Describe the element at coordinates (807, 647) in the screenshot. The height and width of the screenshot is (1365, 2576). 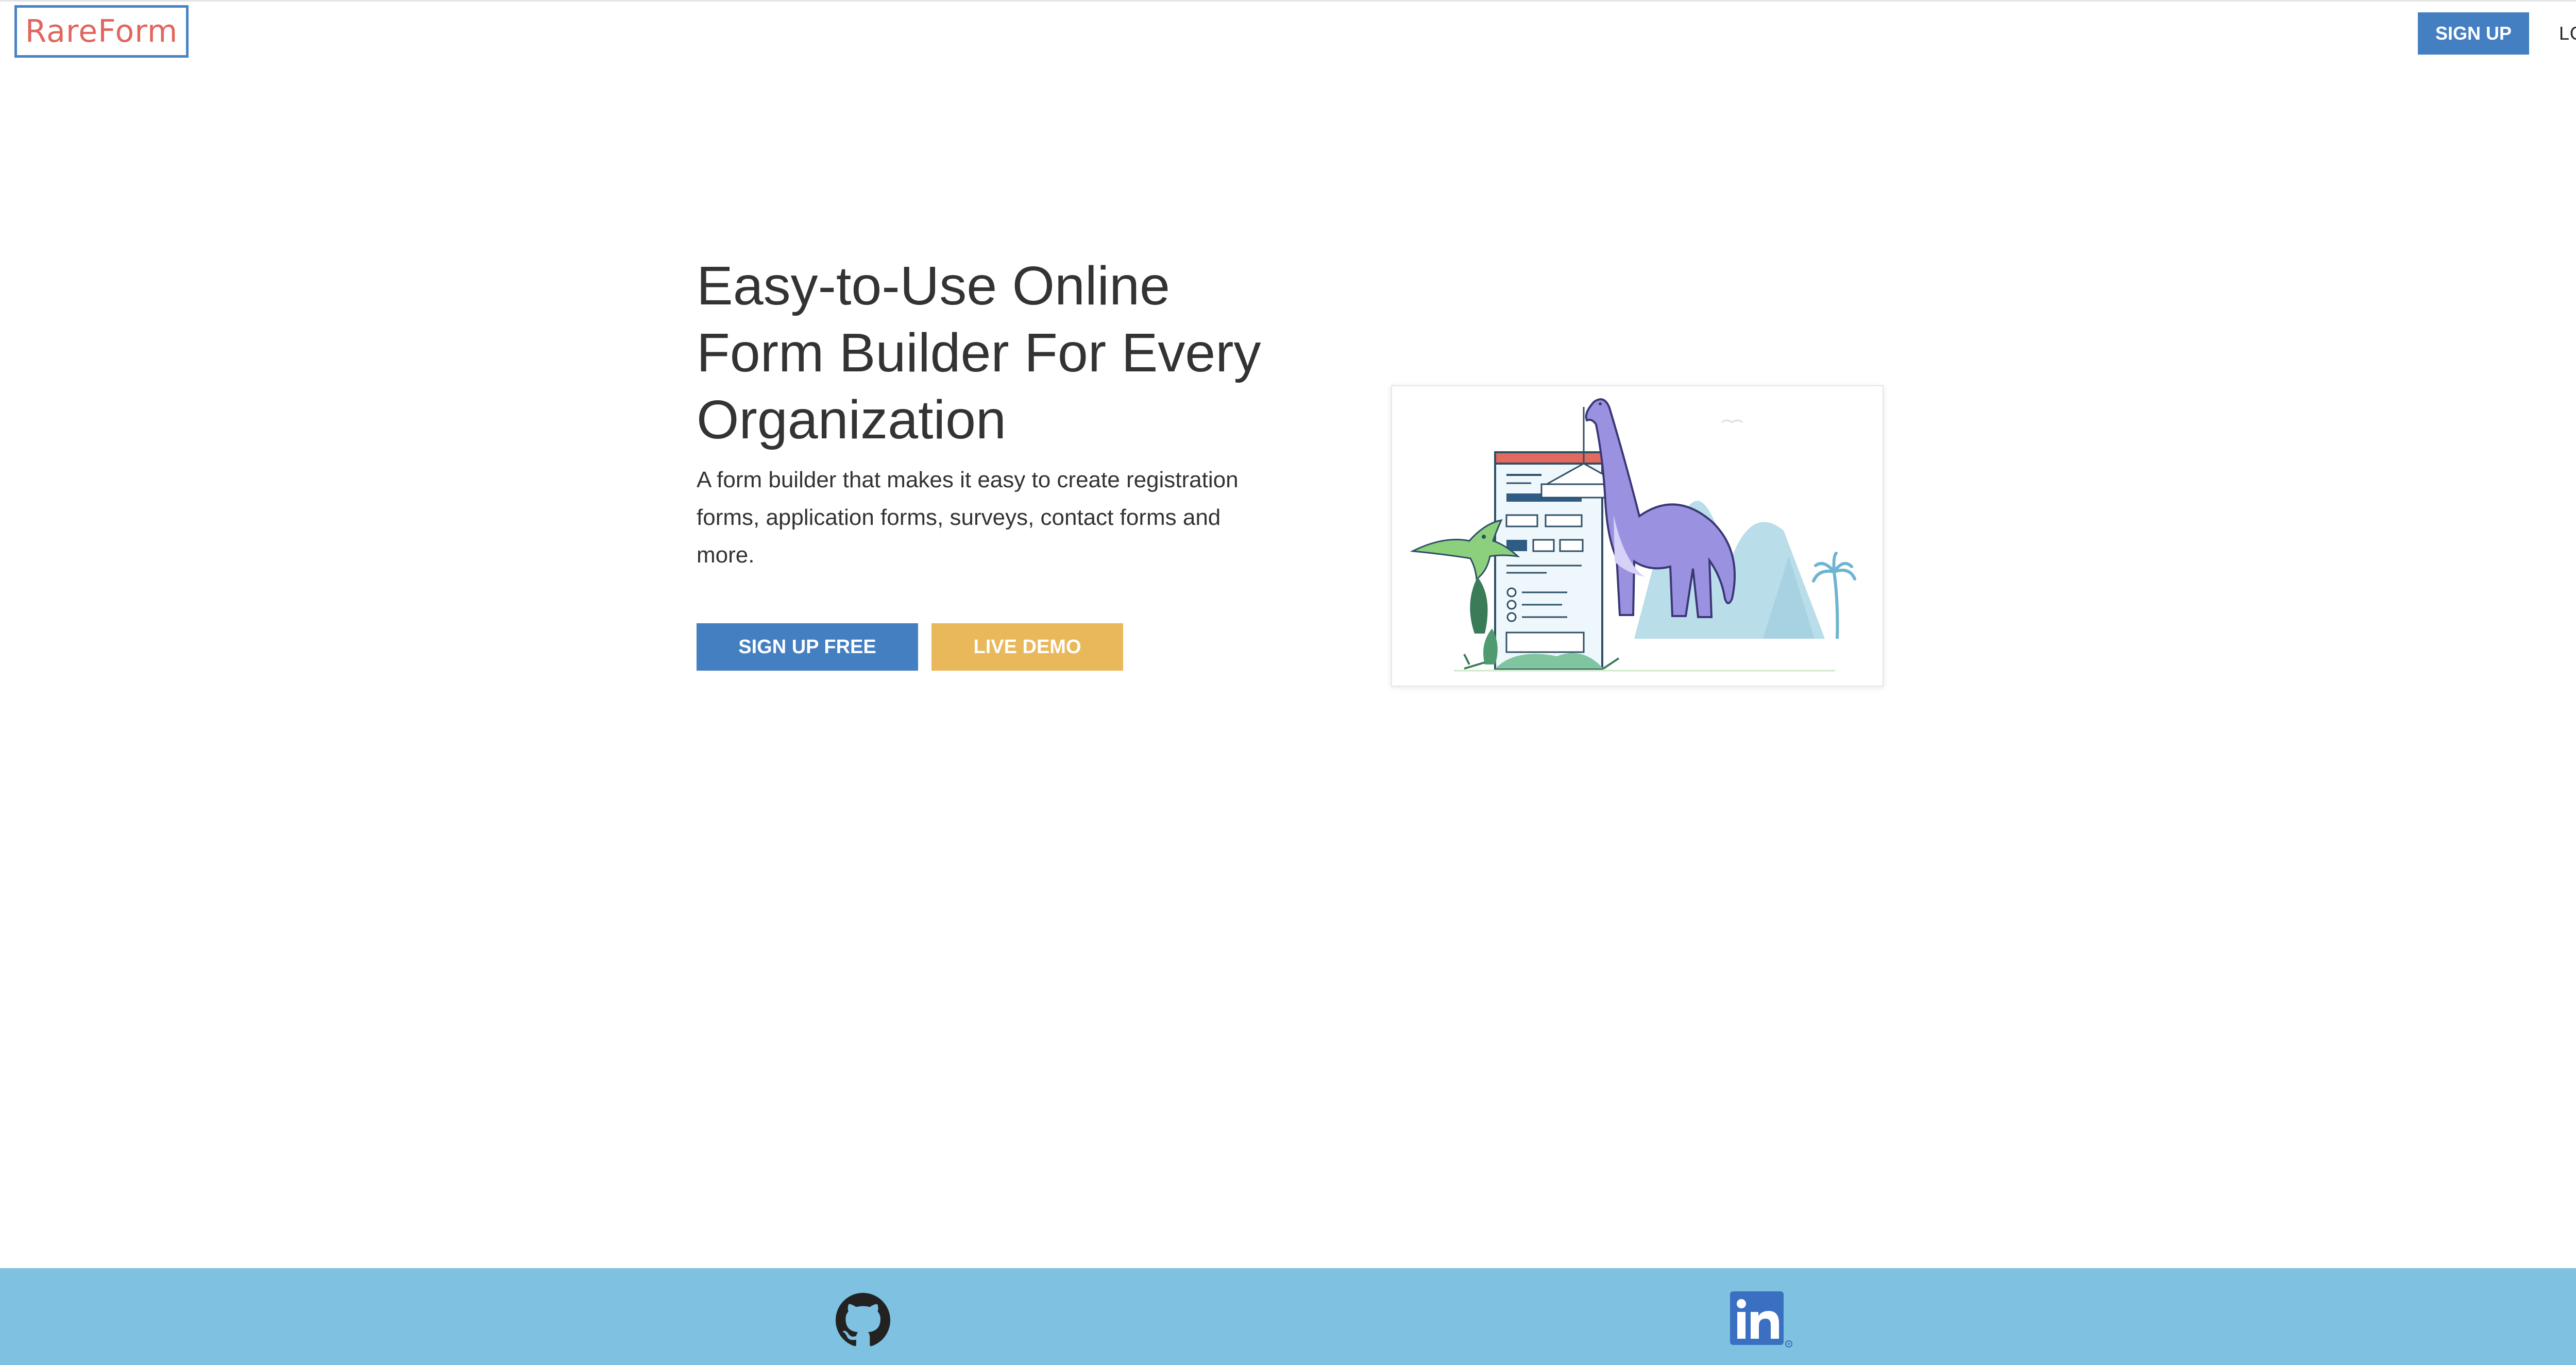
I see `signup-free-button: SIGN UP FREE` at that location.